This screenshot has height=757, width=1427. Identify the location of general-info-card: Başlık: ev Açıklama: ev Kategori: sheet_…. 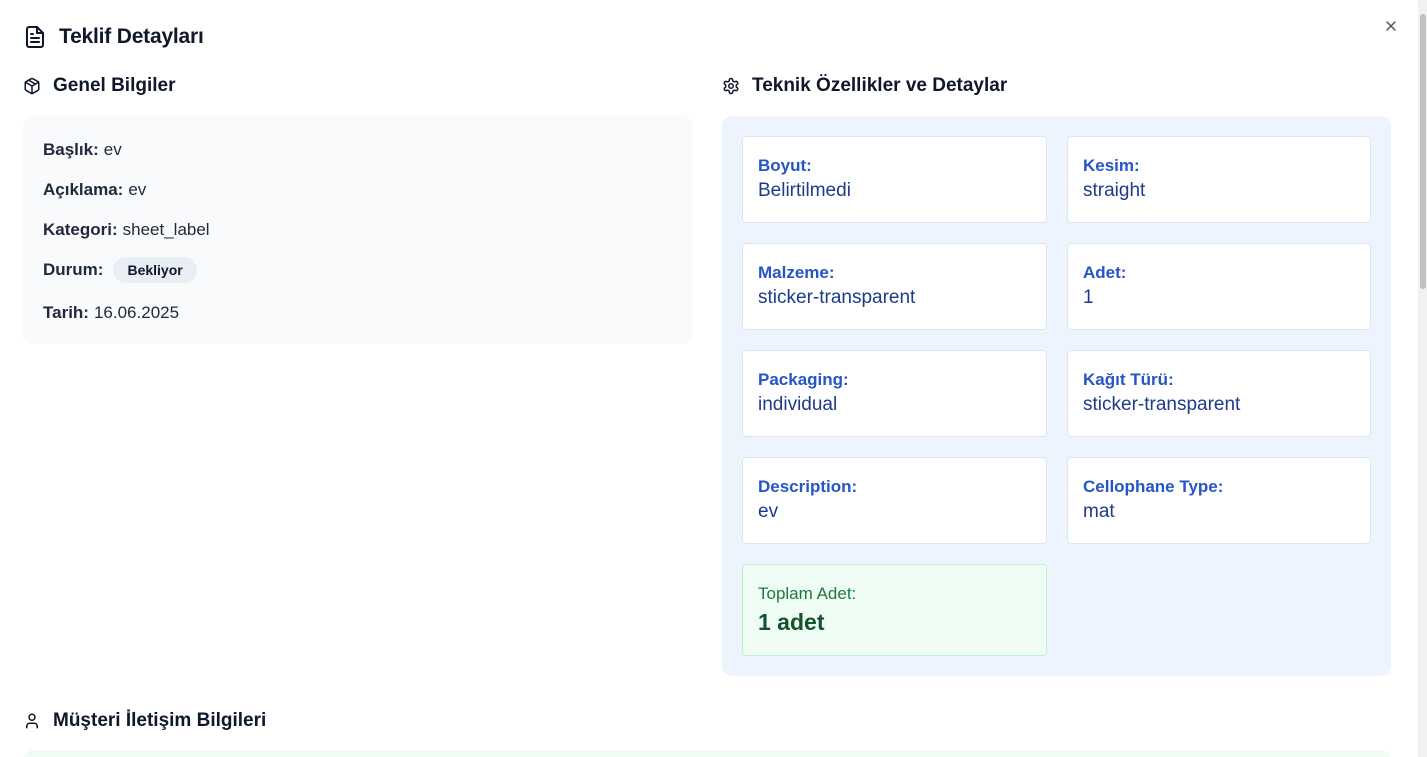
(357, 230).